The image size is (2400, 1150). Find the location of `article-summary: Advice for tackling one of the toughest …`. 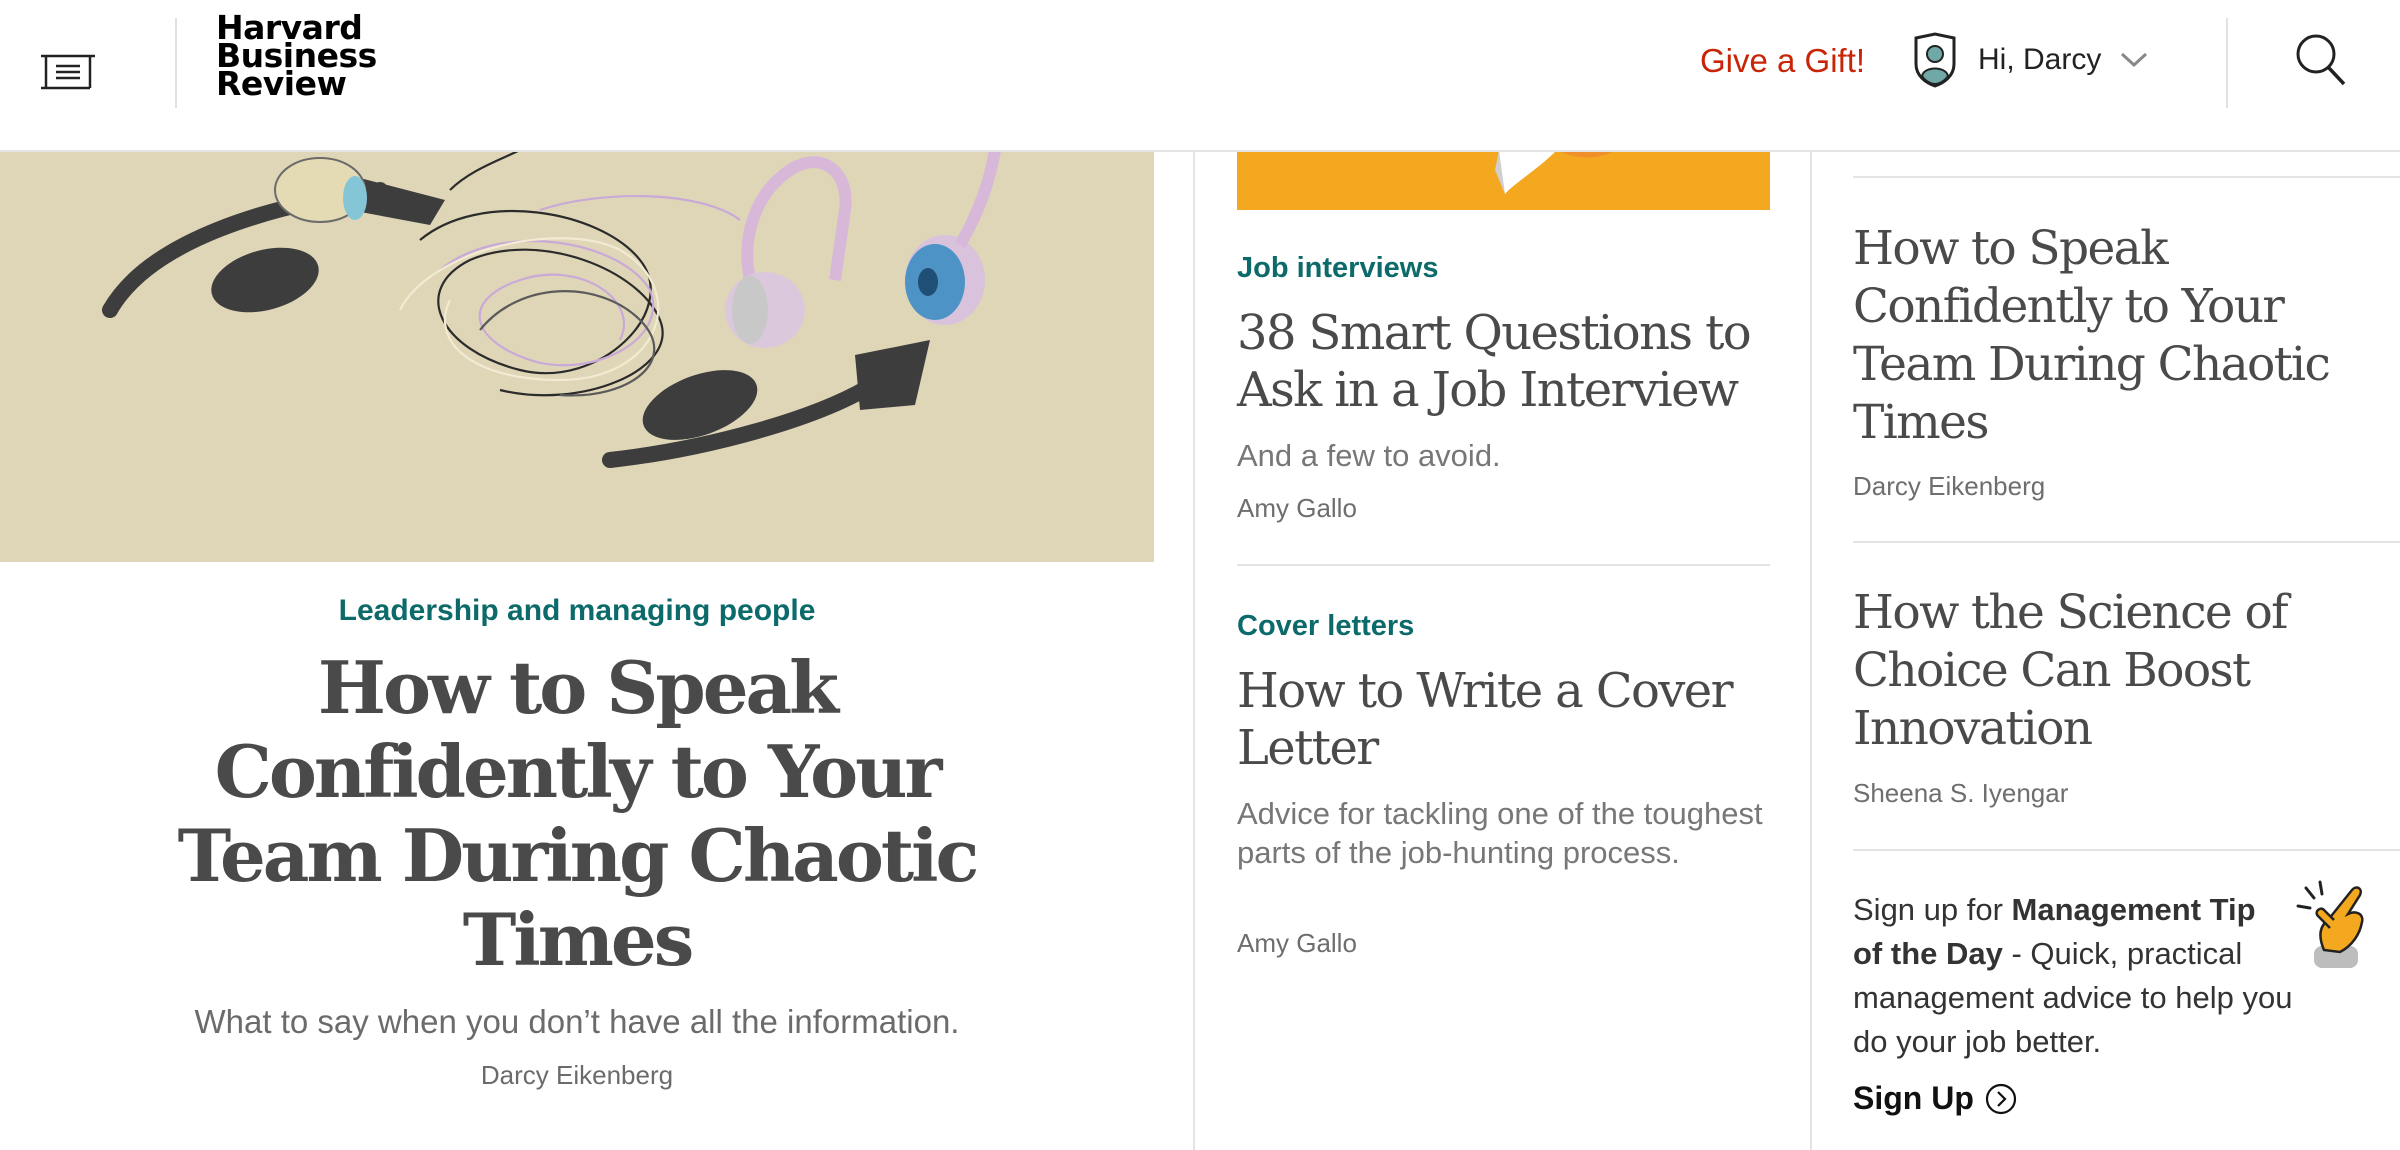

article-summary: Advice for tackling one of the toughest … is located at coordinates (1500, 833).